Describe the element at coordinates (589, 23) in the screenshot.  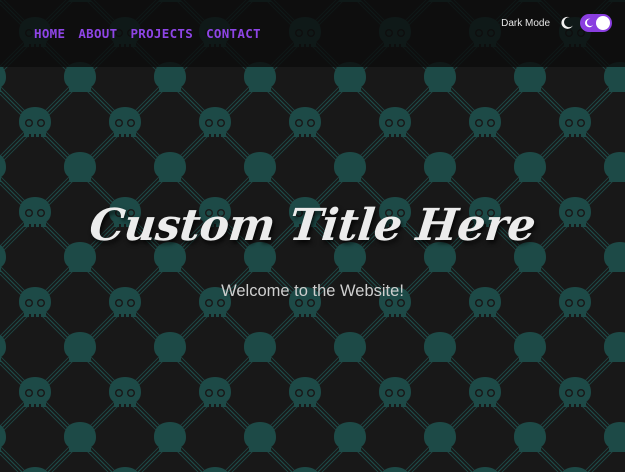
I see `toggle-moon-icon` at that location.